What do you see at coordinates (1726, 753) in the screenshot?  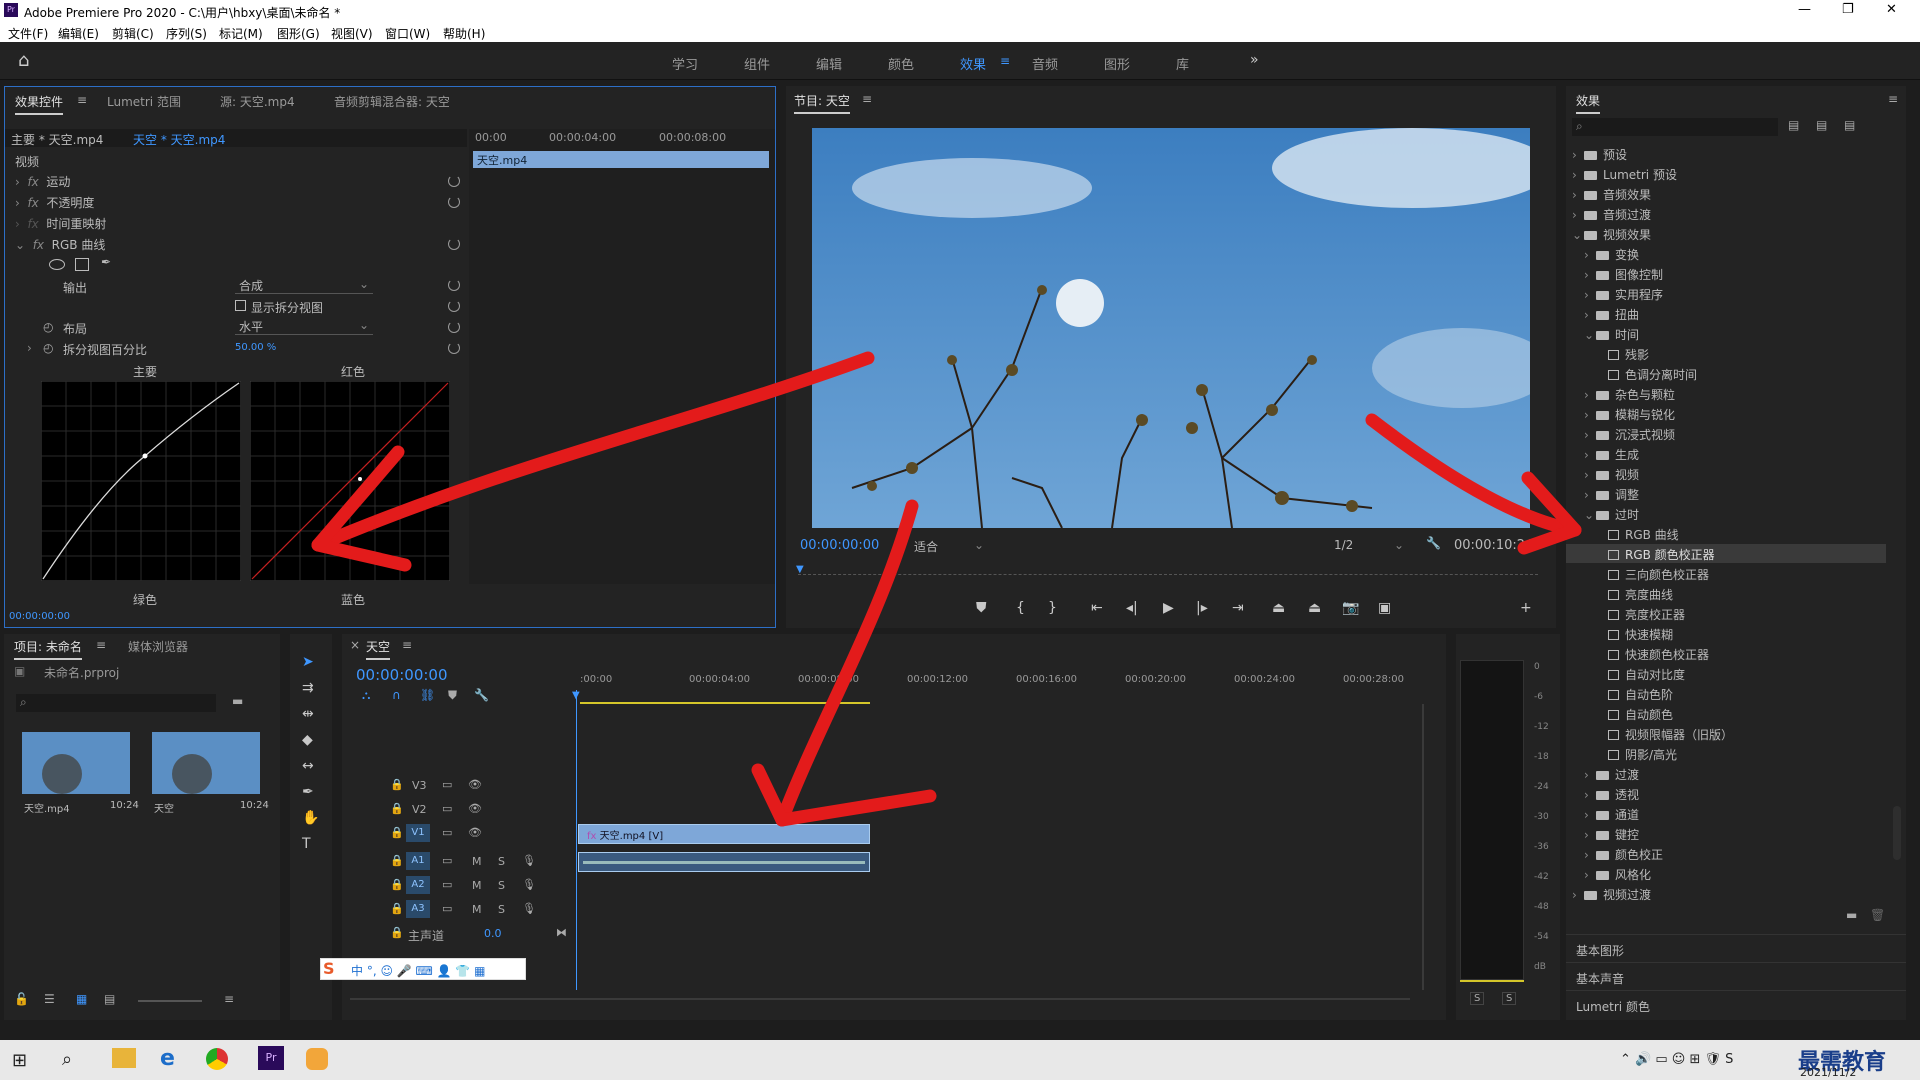 I see `effects-tree-effect: 阴影/高光` at bounding box center [1726, 753].